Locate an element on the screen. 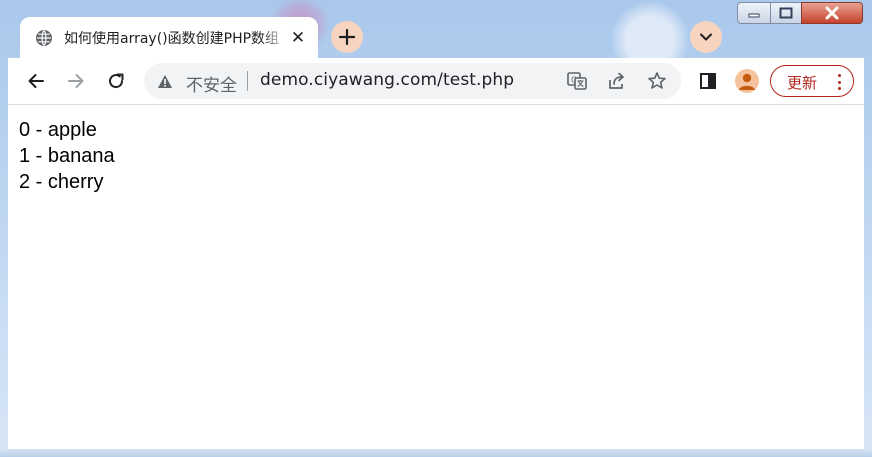 Image resolution: width=872 pixels, height=457 pixels. reload-icon is located at coordinates (116, 81).